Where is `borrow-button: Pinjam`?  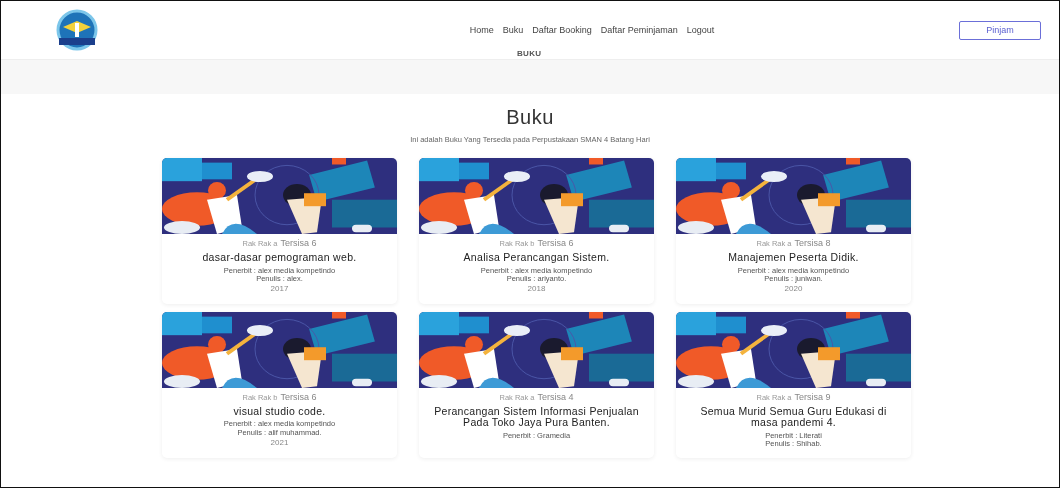 borrow-button: Pinjam is located at coordinates (1000, 30).